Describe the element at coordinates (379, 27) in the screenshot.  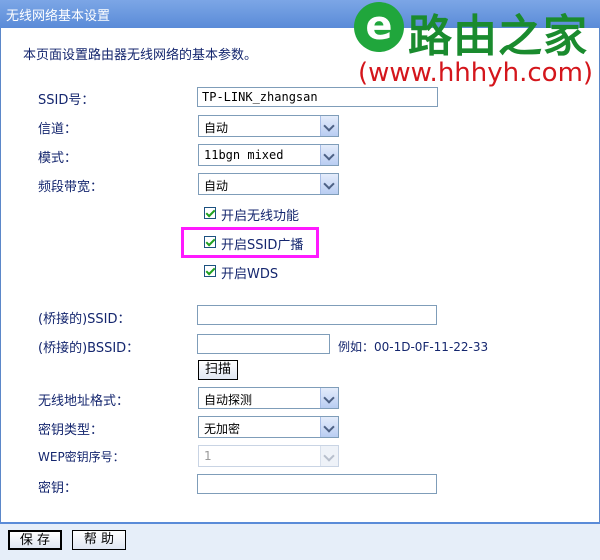
I see `watermark-e-icon: e` at that location.